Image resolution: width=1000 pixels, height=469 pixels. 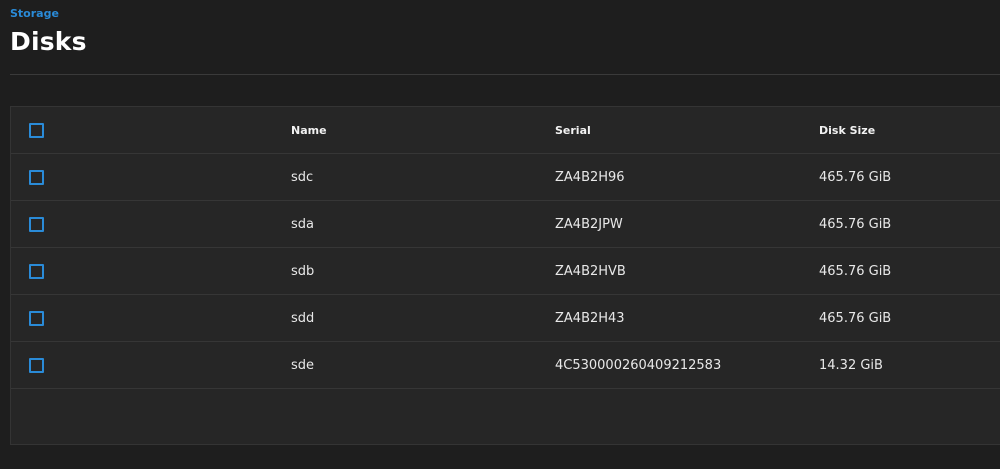 I want to click on disk-serial: ZA4B2H96, so click(x=590, y=177).